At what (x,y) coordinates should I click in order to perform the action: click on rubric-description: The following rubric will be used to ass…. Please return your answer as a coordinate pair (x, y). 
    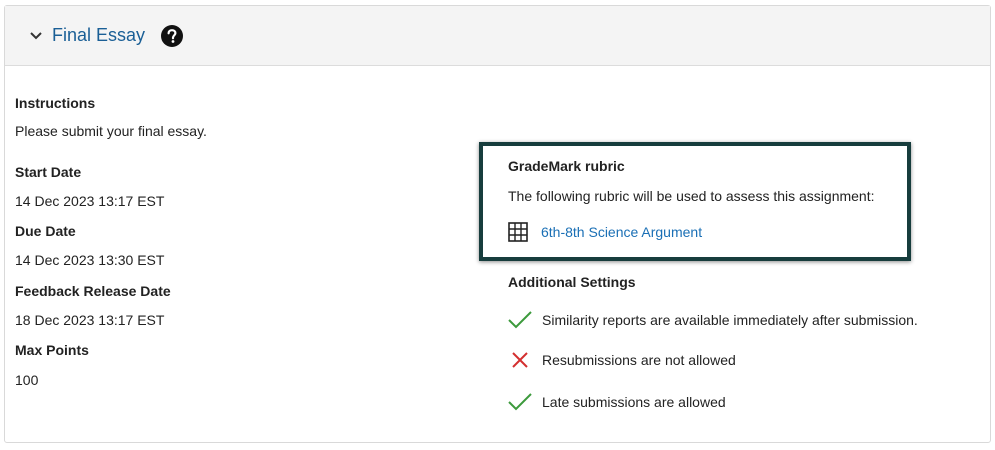
    Looking at the image, I should click on (691, 196).